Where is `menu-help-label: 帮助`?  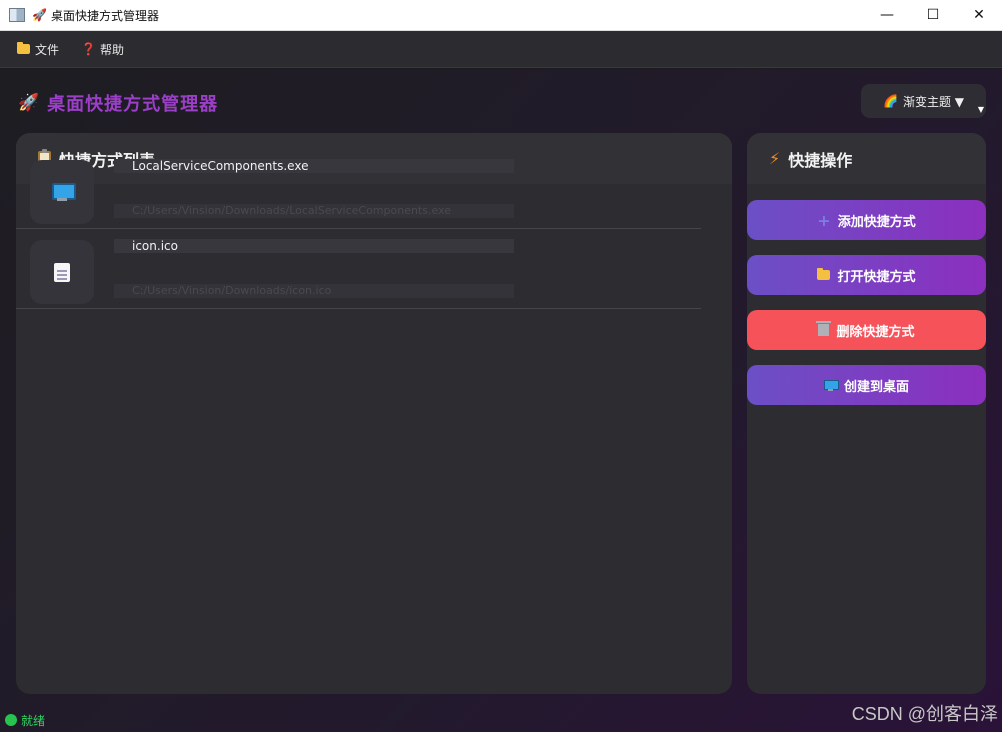
menu-help-label: 帮助 is located at coordinates (111, 49).